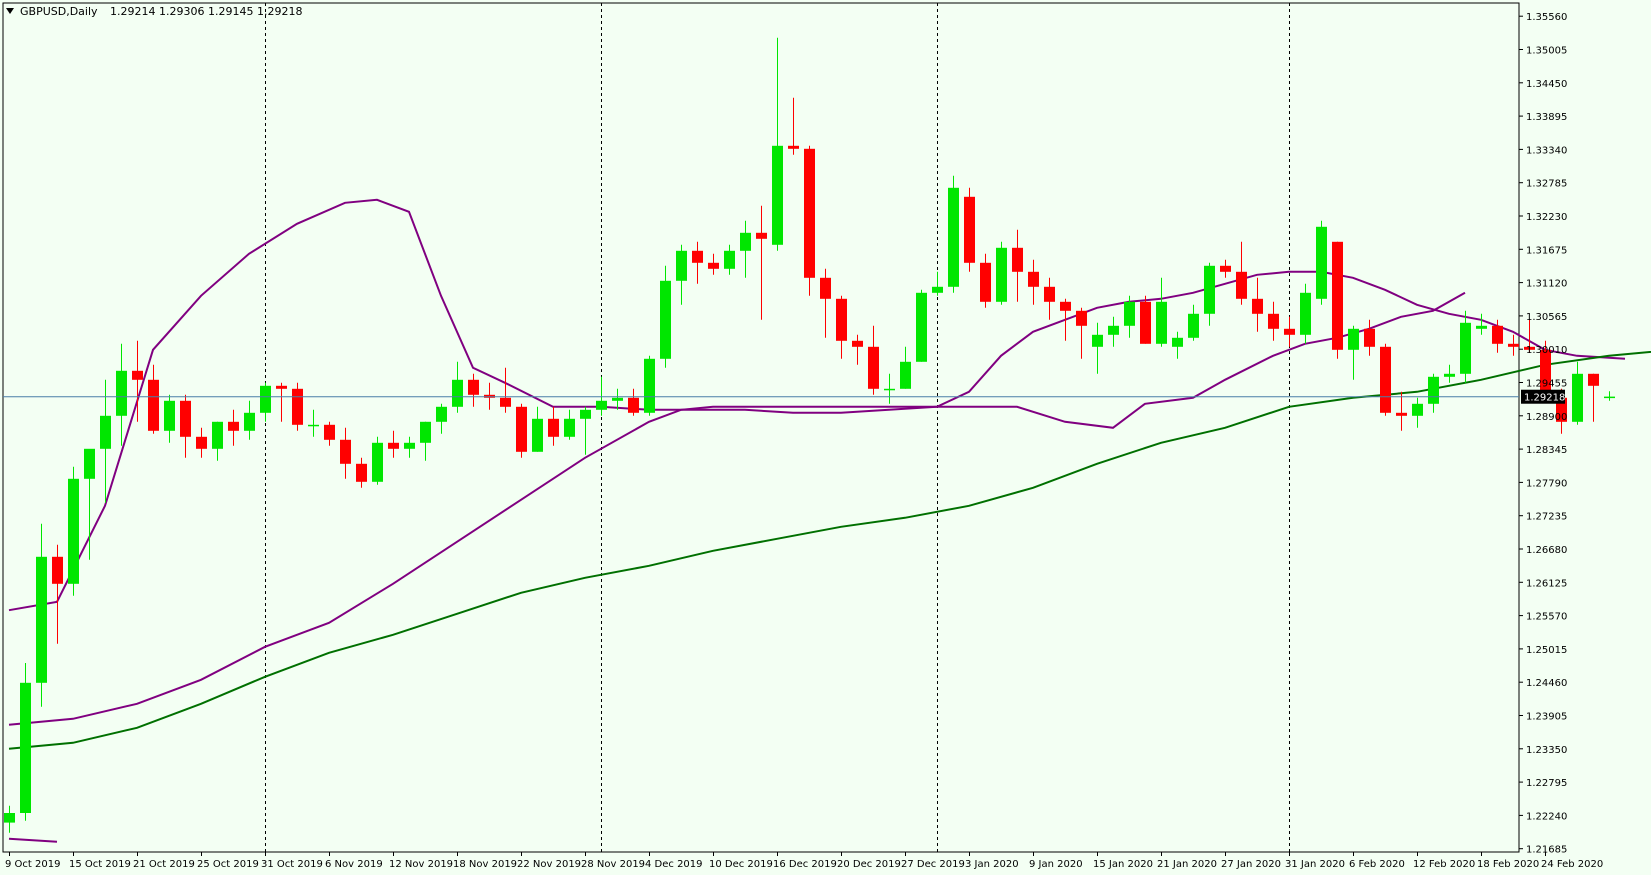  I want to click on time-tick-label: 9 Oct 2019, so click(32, 864).